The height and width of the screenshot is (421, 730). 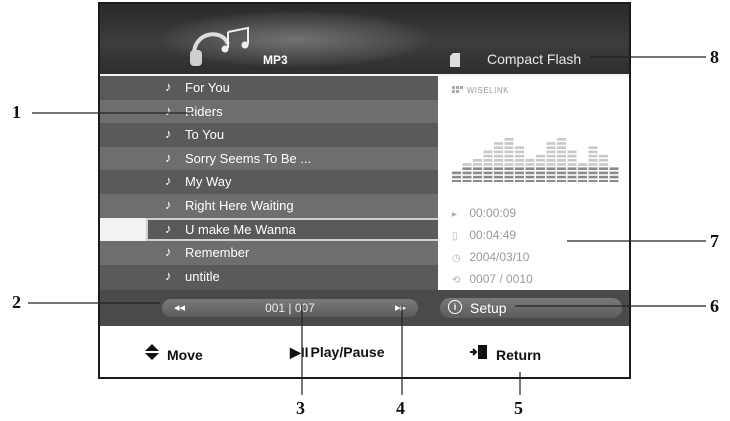 I want to click on callout-1: 1, so click(x=16, y=112).